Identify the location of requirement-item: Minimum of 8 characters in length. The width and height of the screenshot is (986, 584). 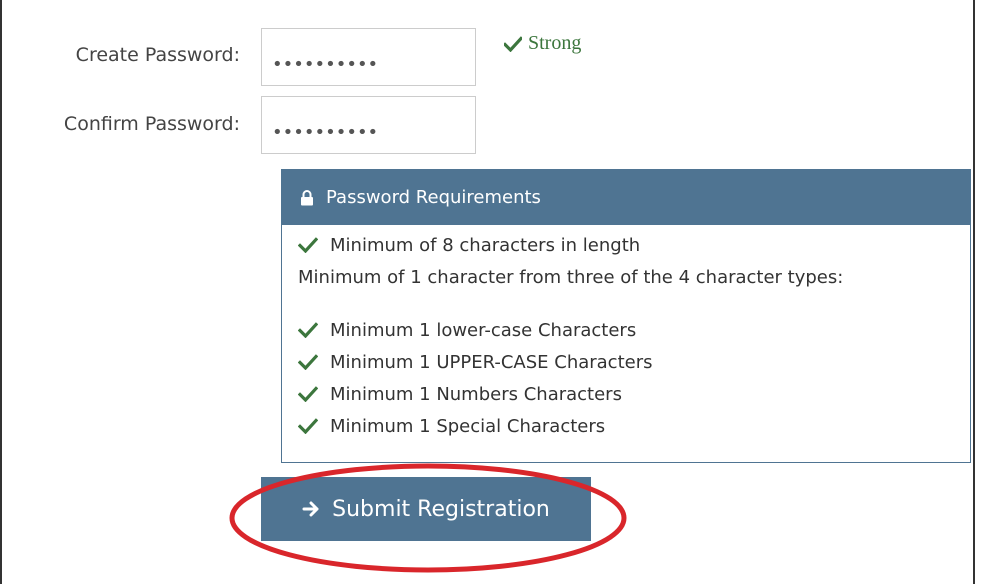
(634, 245).